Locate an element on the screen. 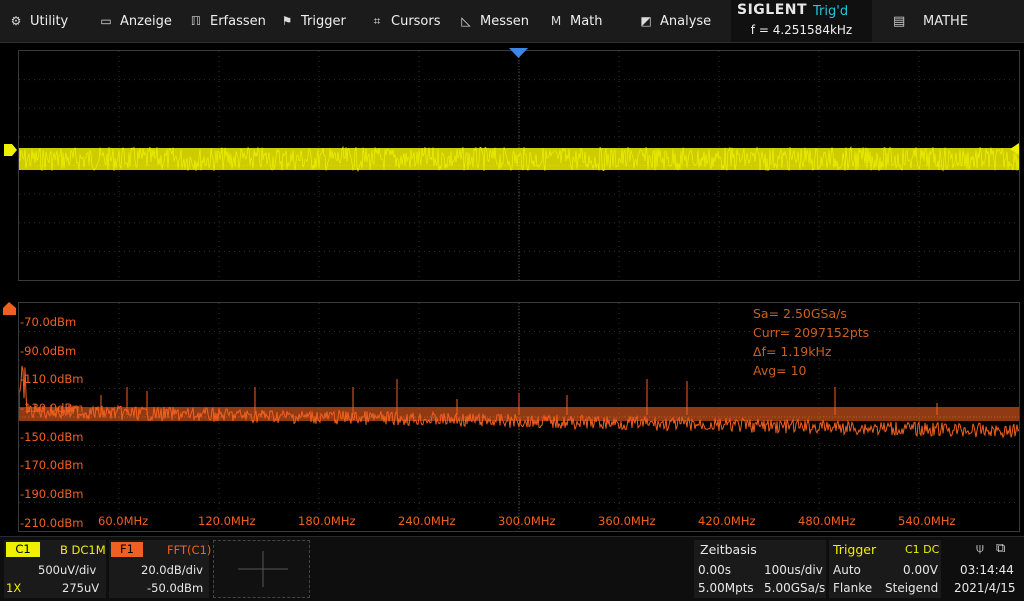 Image resolution: width=1024 pixels, height=601 pixels. clock-time: 03:14:44 is located at coordinates (987, 570).